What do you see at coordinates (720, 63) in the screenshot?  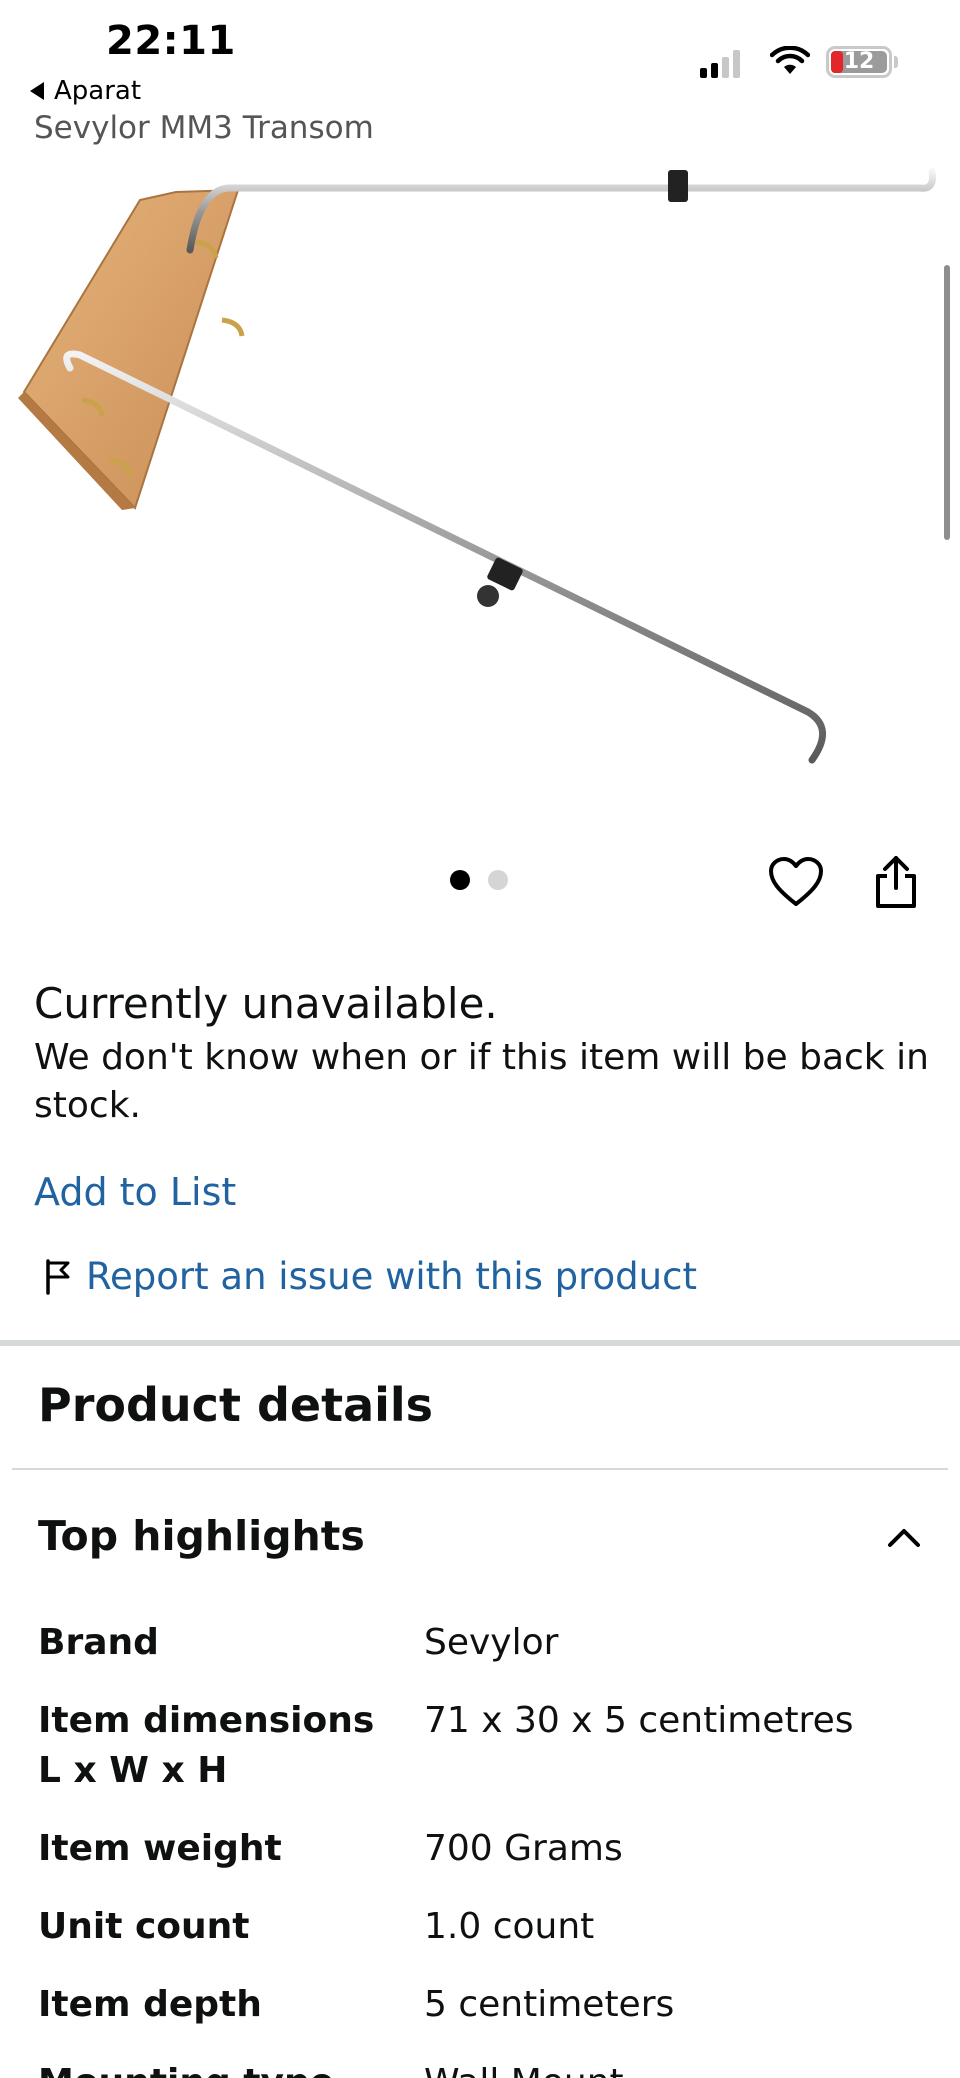 I see `cellular-signal-icon` at bounding box center [720, 63].